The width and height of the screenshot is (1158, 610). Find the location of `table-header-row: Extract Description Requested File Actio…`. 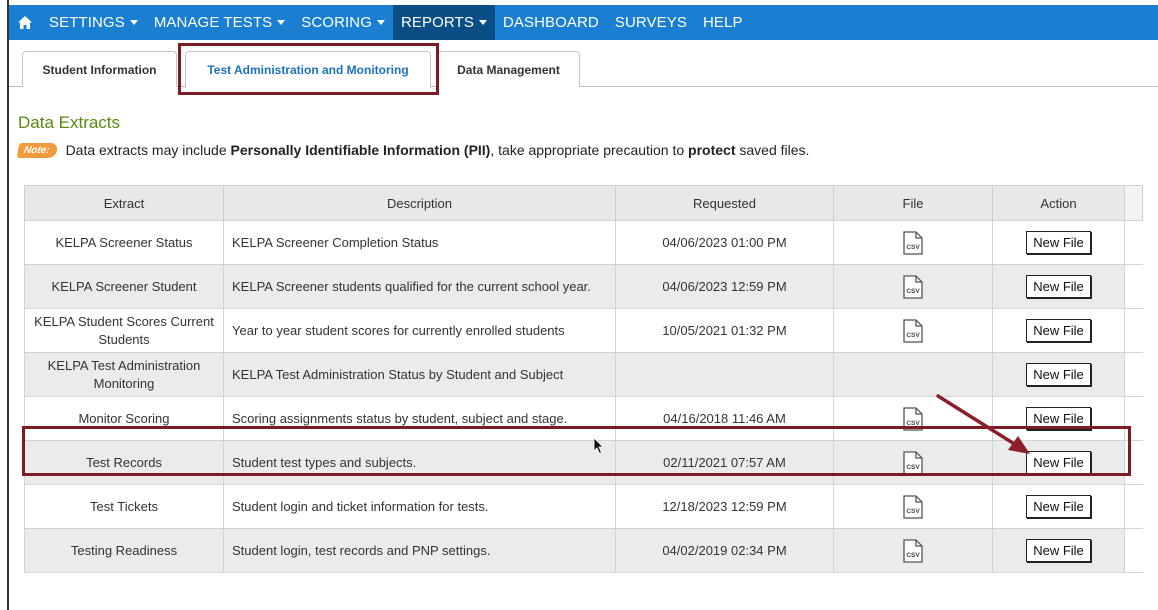

table-header-row: Extract Description Requested File Actio… is located at coordinates (583, 203).